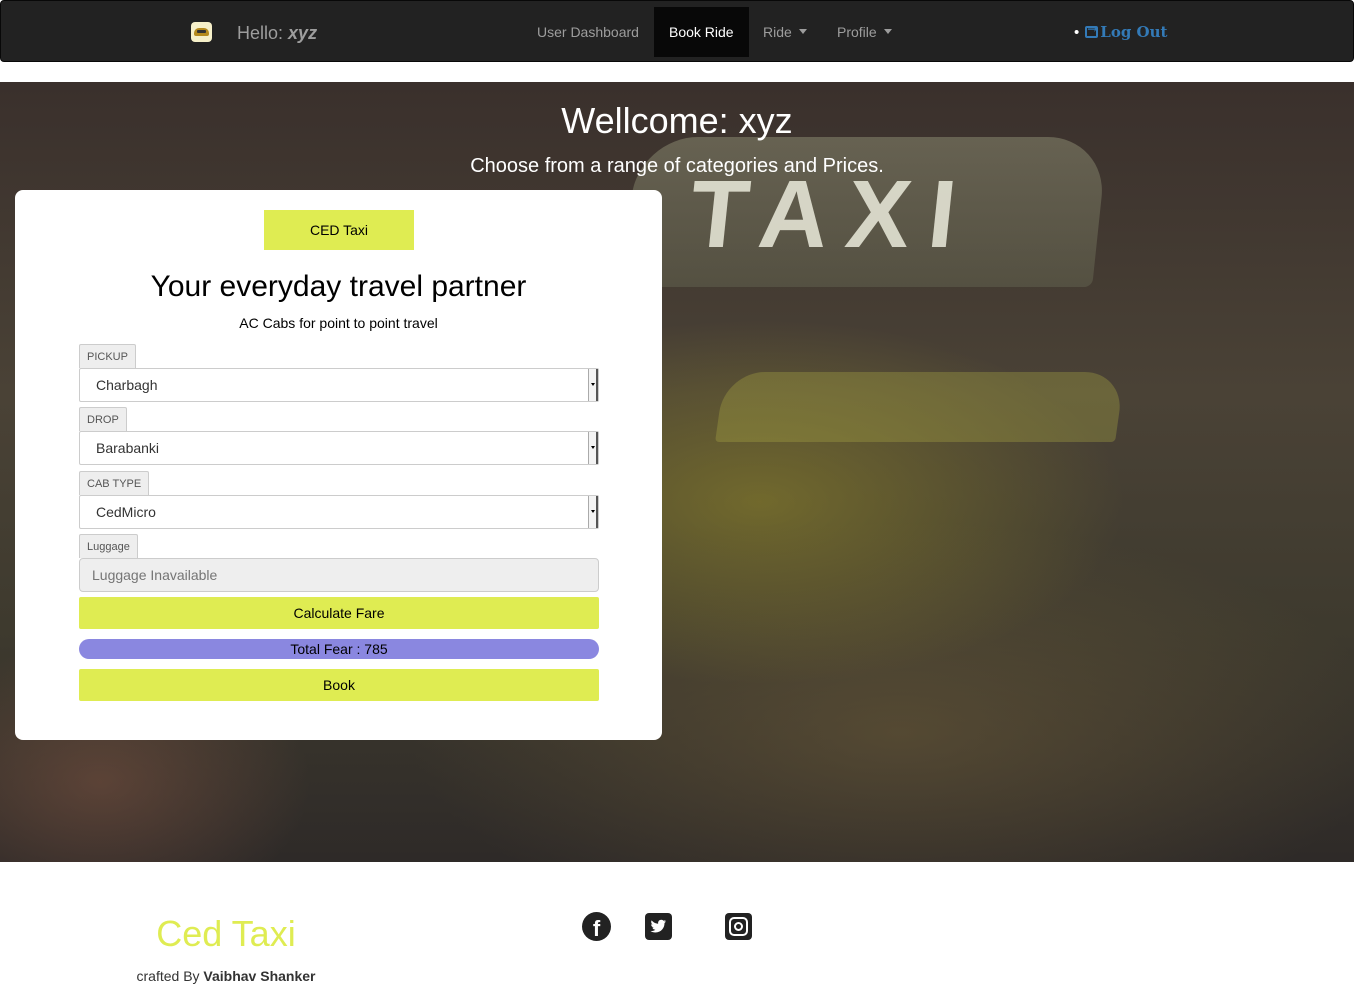  What do you see at coordinates (339, 230) in the screenshot?
I see `brand-button: CED Taxi` at bounding box center [339, 230].